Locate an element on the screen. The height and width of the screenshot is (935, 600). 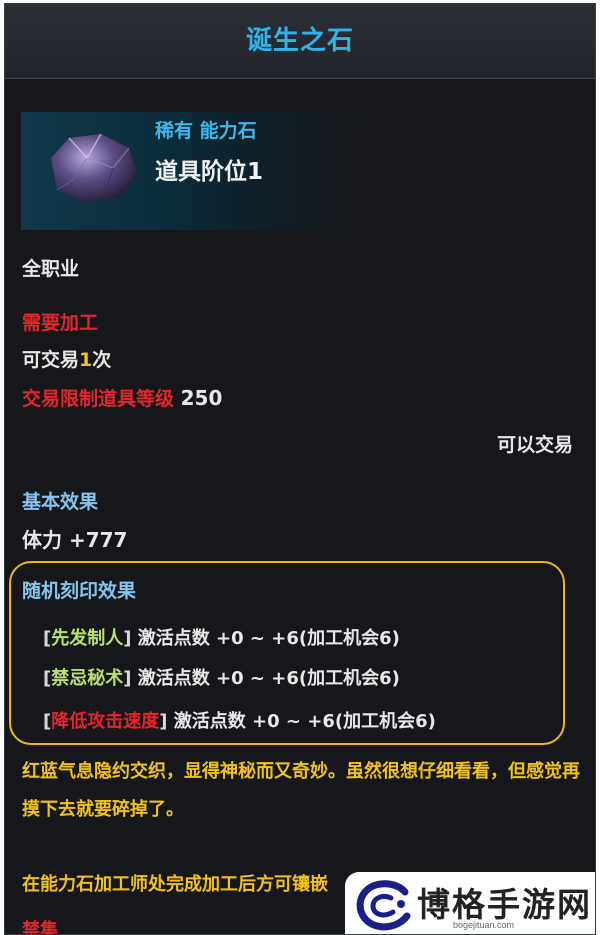
engraving-name: 降低攻击速度 is located at coordinates (105, 721).